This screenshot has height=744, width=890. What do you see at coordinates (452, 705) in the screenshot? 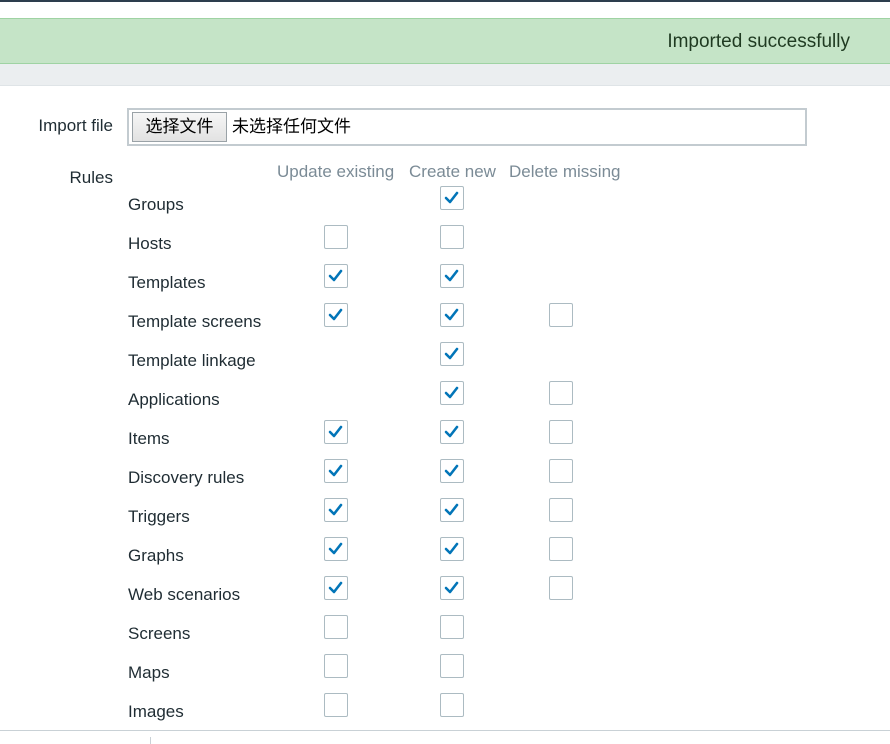
I see `images-create-new-checkbox` at bounding box center [452, 705].